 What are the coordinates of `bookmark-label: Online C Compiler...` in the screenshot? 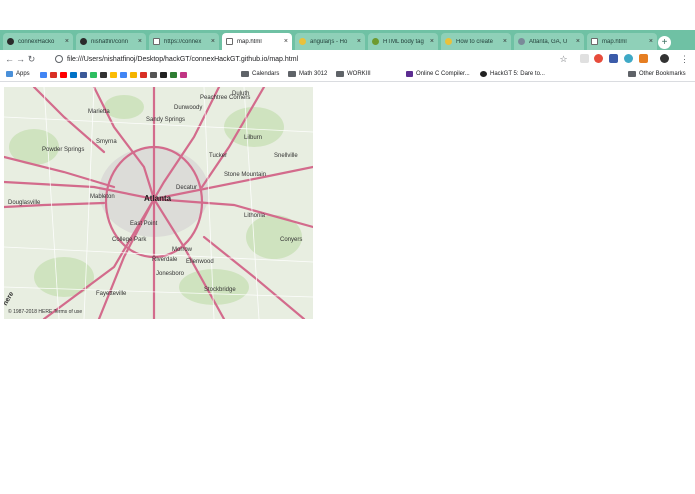 It's located at (443, 74).